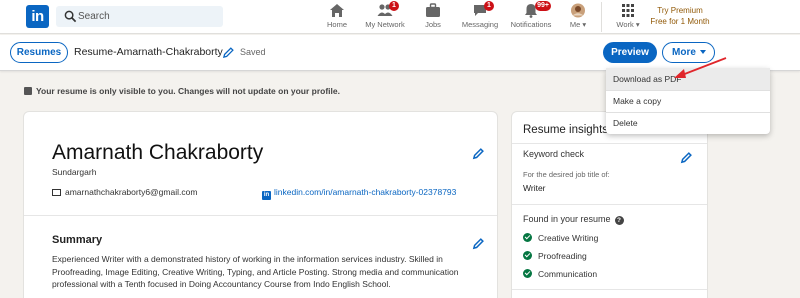 Image resolution: width=800 pixels, height=298 pixels. What do you see at coordinates (703, 52) in the screenshot?
I see `chevron-down-icon` at bounding box center [703, 52].